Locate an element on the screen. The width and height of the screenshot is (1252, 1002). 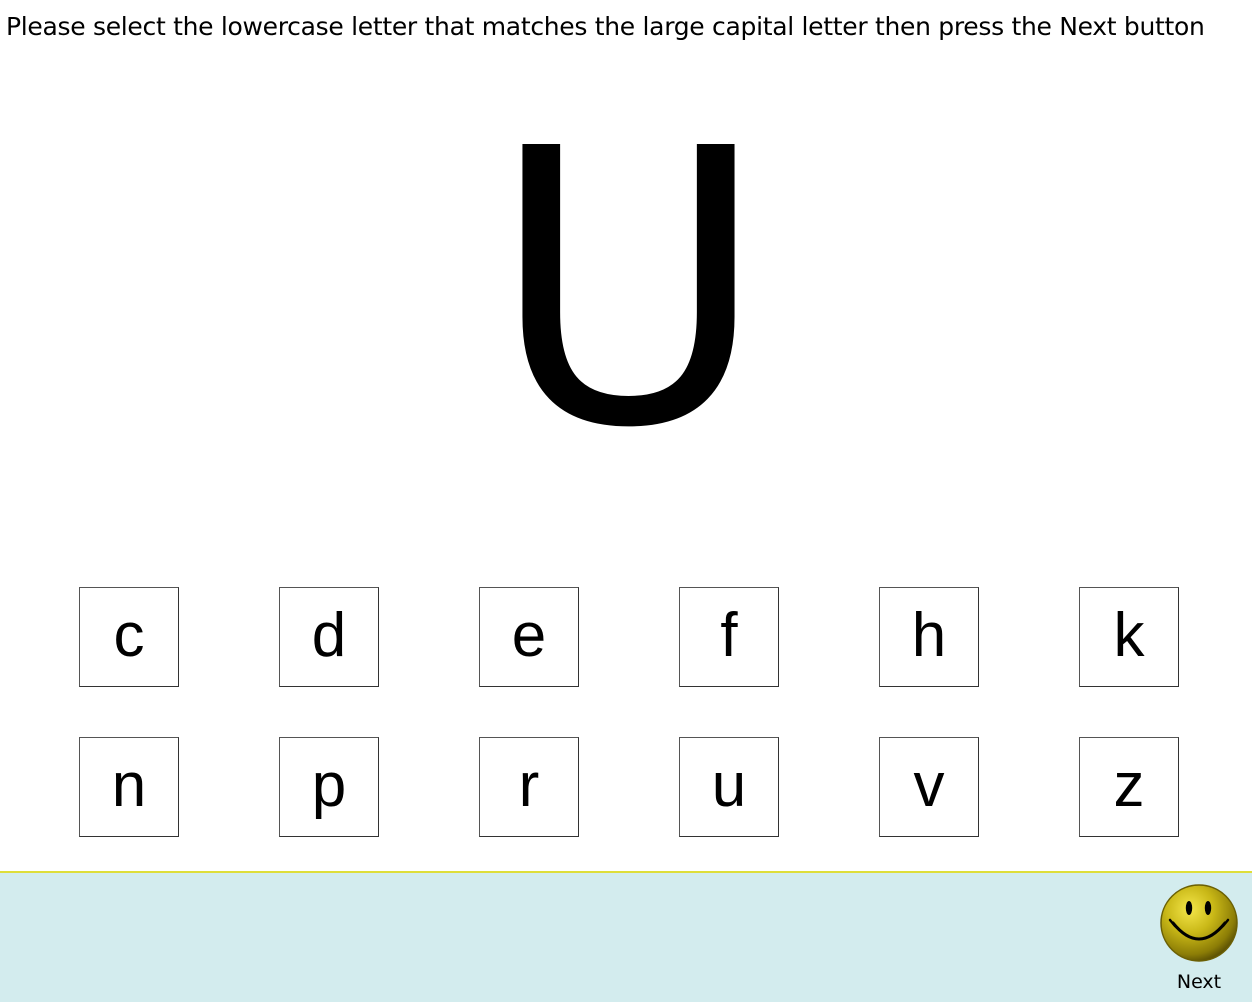
letter-choice-h: h is located at coordinates (929, 637).